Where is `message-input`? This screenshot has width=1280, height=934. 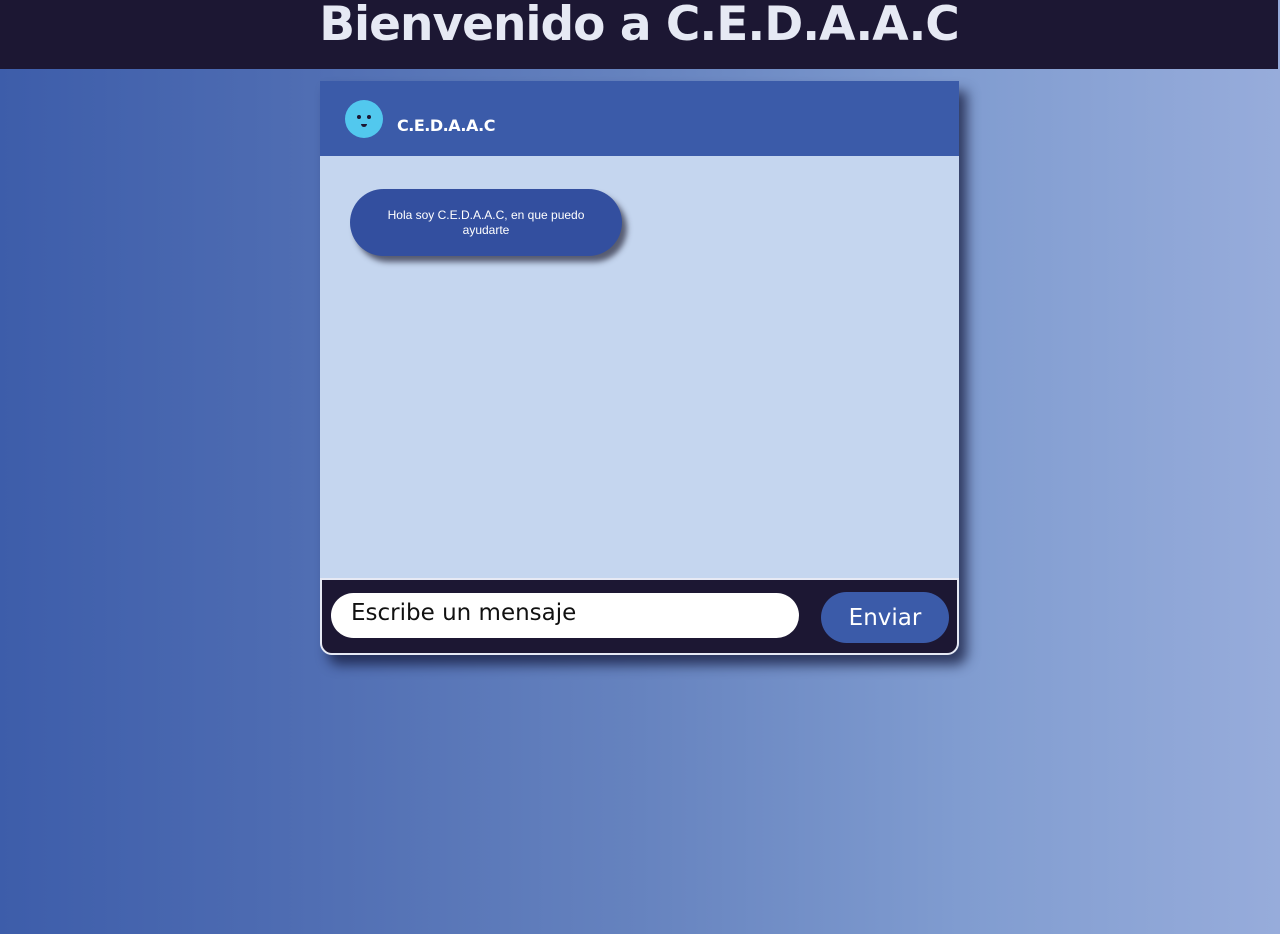
message-input is located at coordinates (565, 615).